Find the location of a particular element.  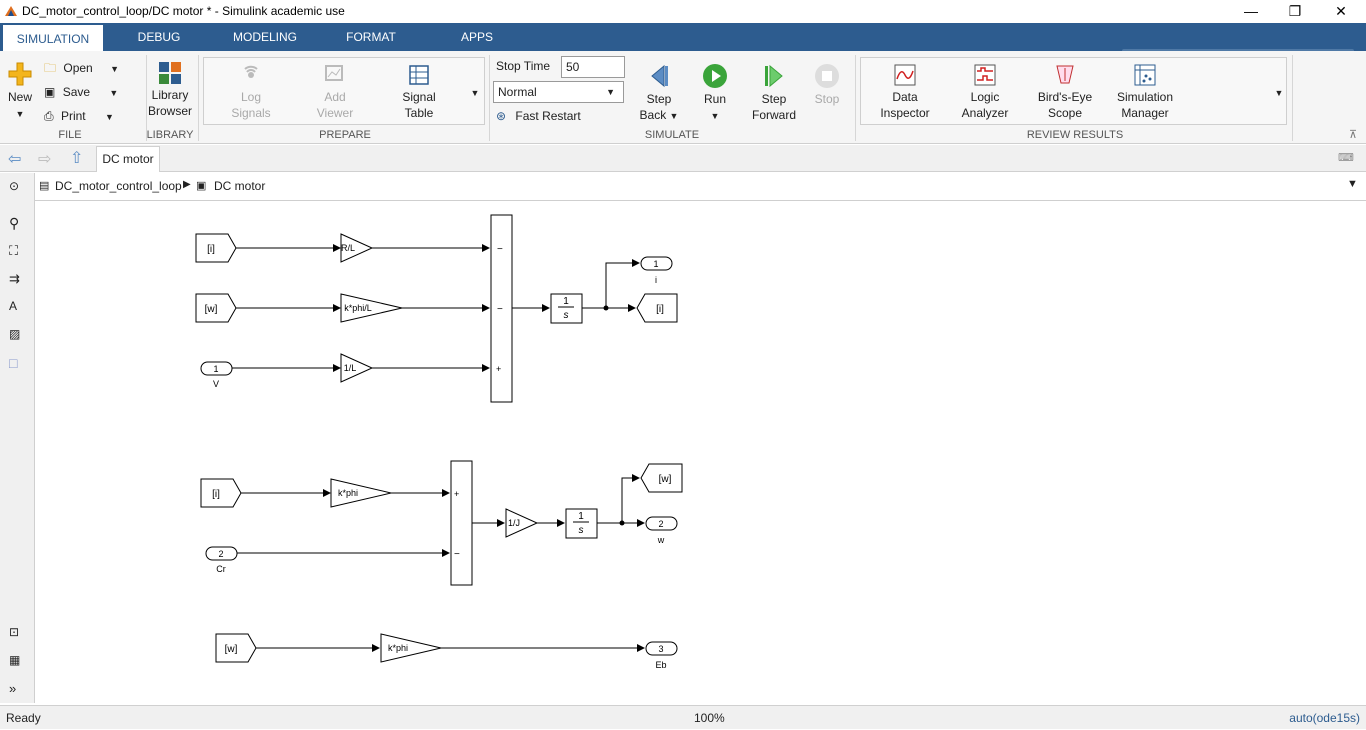

tab-modeling: MODELING is located at coordinates (265, 37).